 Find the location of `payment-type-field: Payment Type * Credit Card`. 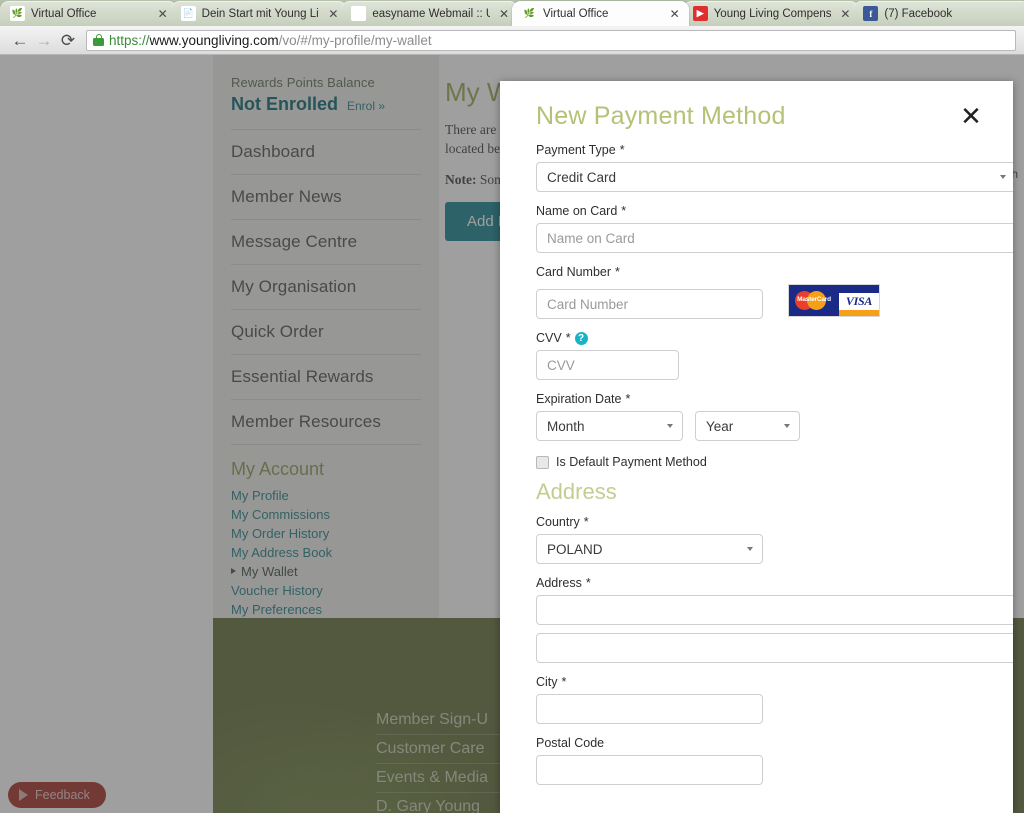

payment-type-field: Payment Type * Credit Card is located at coordinates (774, 167).